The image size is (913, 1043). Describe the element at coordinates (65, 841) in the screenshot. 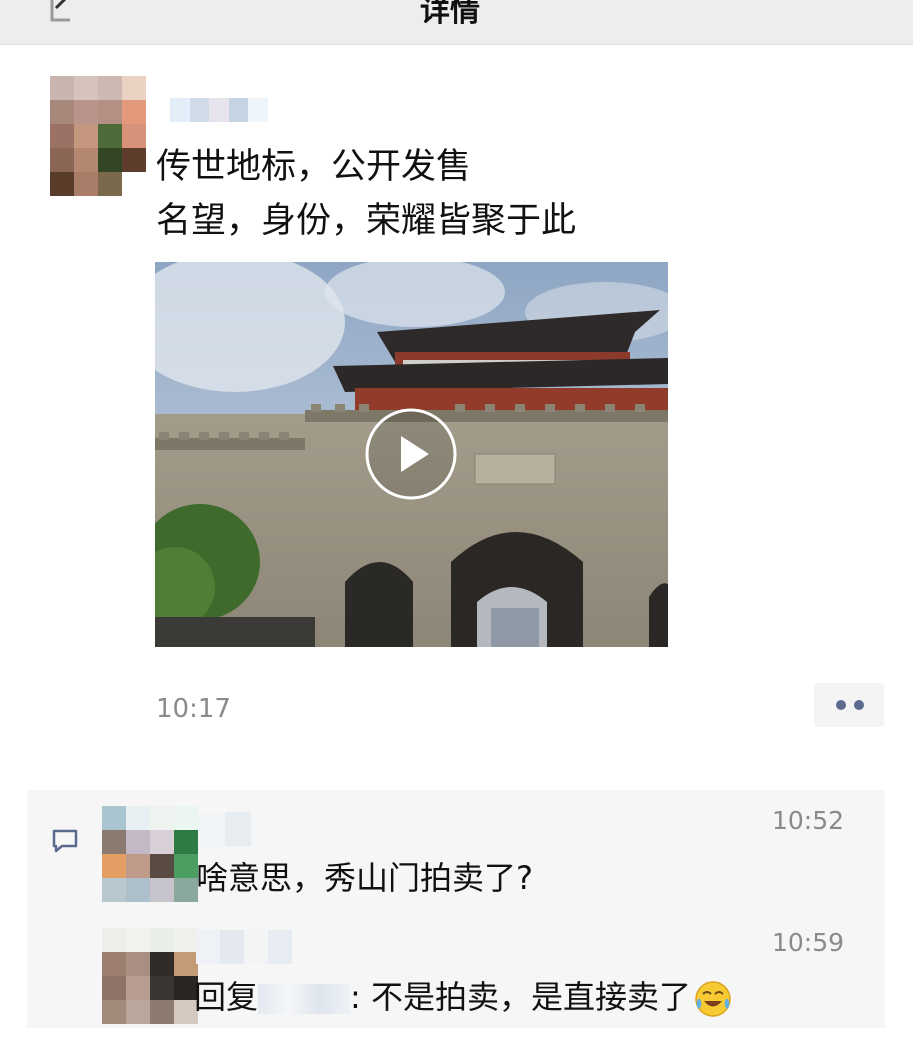

I see `comment-icon` at that location.